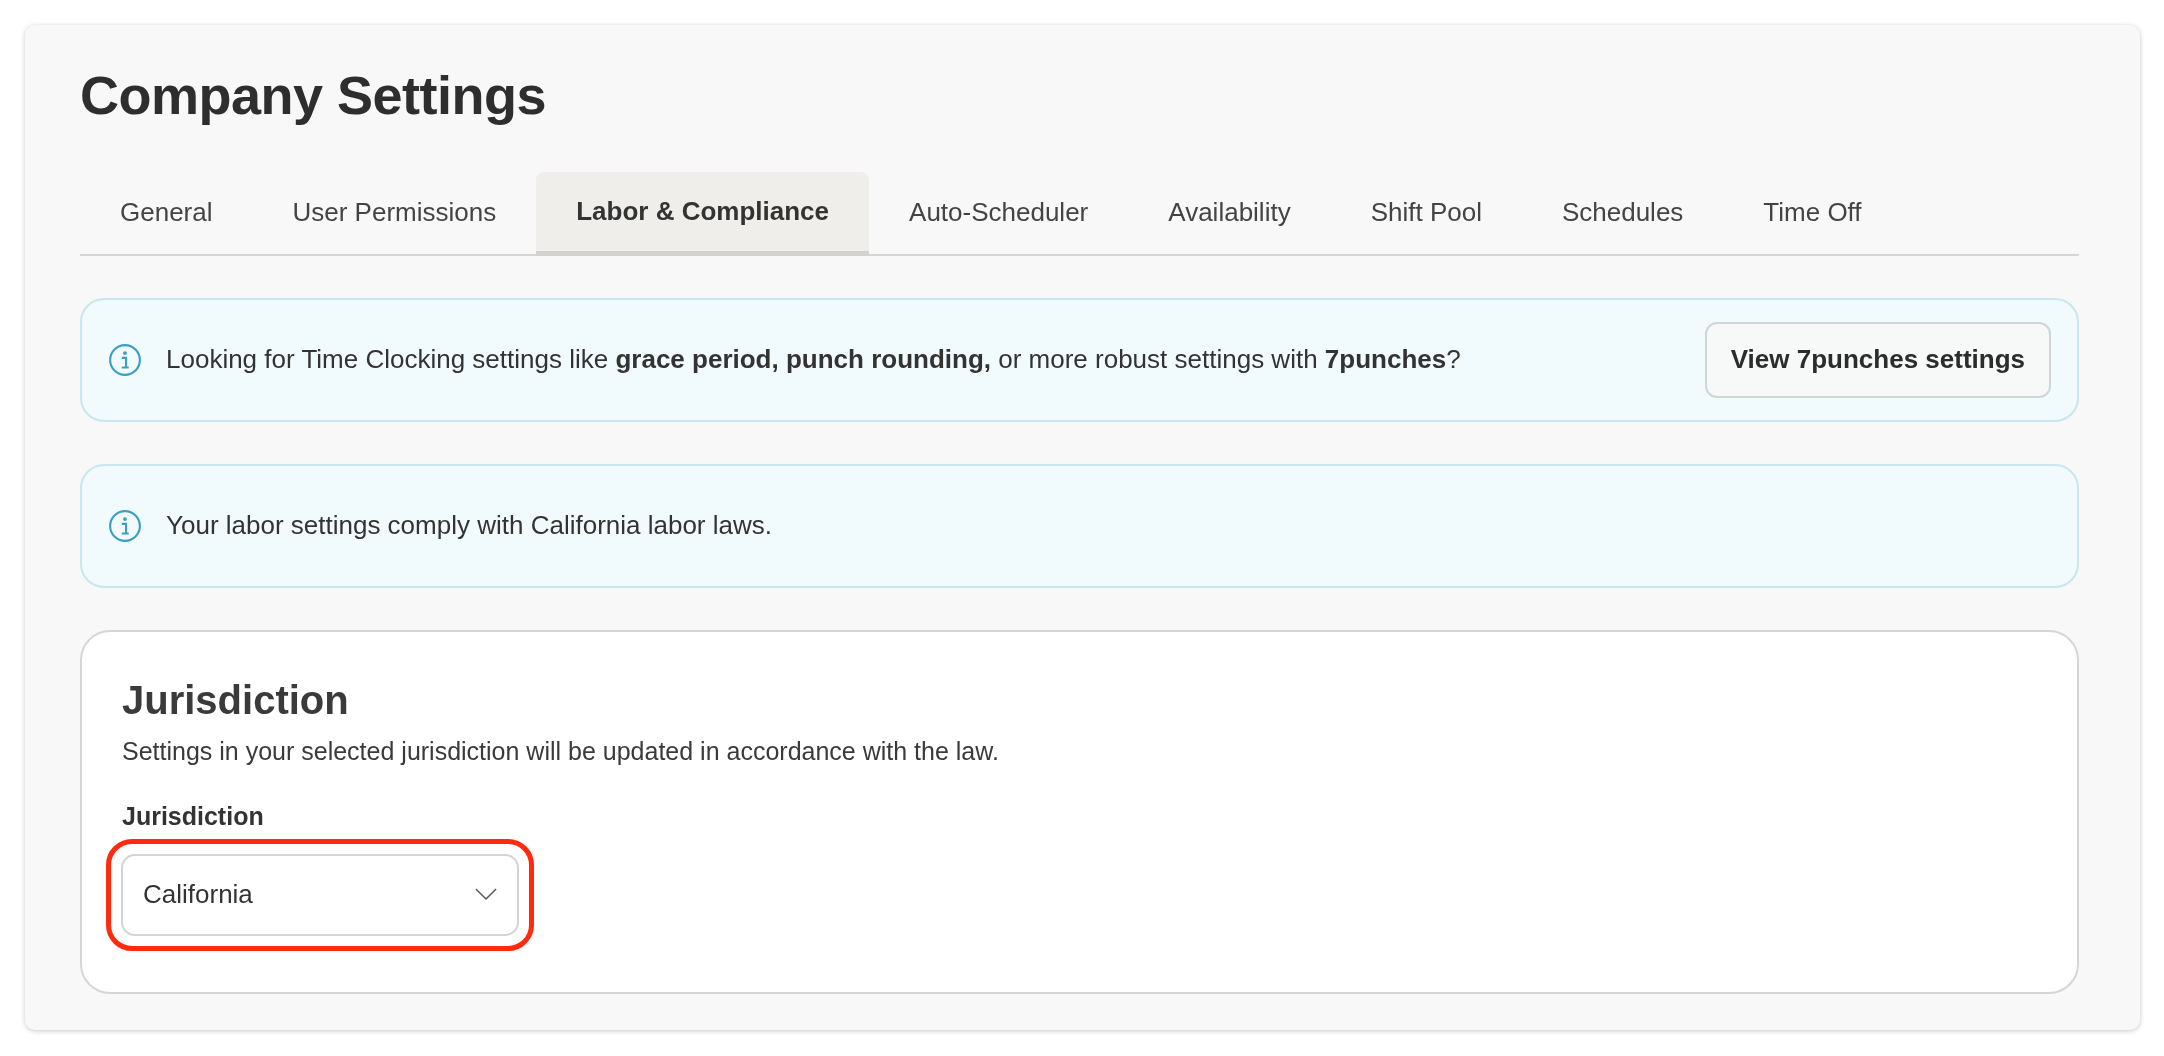 This screenshot has width=2164, height=1056. What do you see at coordinates (703, 213) in the screenshot?
I see `tab: Labor & Compliance` at bounding box center [703, 213].